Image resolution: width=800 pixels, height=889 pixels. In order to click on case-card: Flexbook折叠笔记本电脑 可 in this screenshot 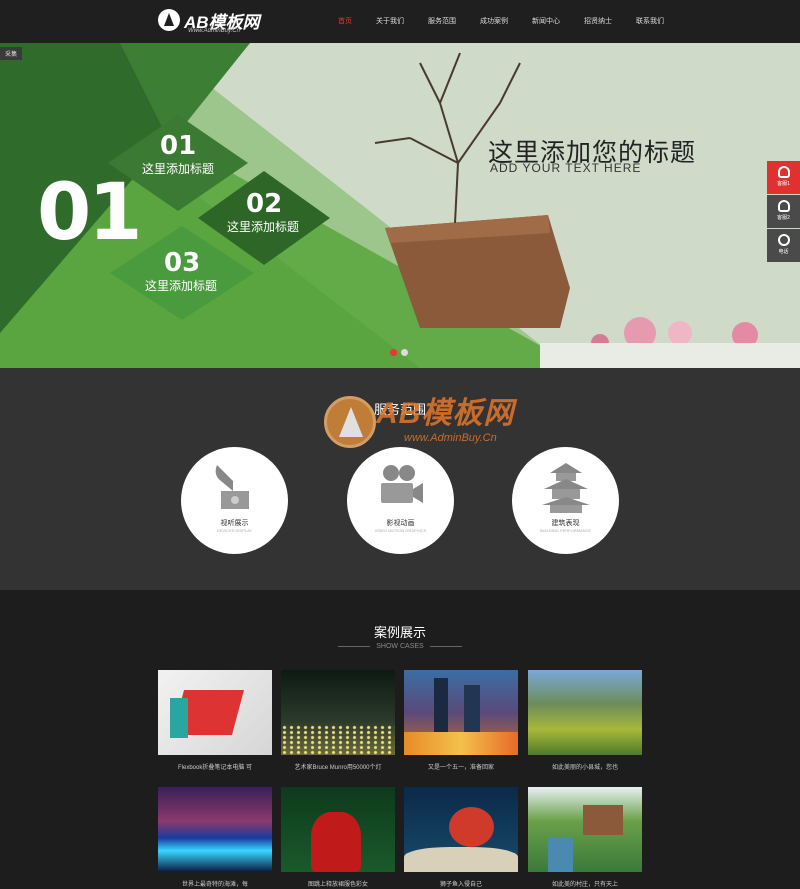, I will do `click(215, 720)`.